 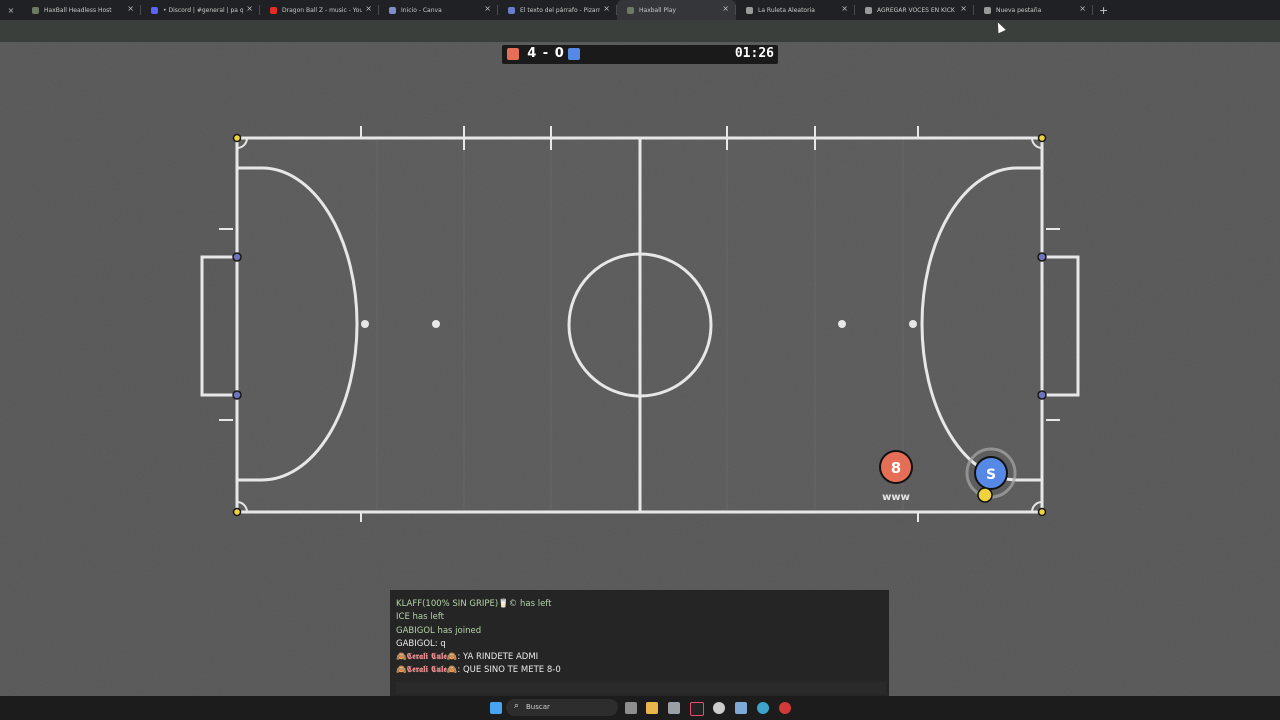 I want to click on blue-player-avatar: S, so click(x=991, y=475).